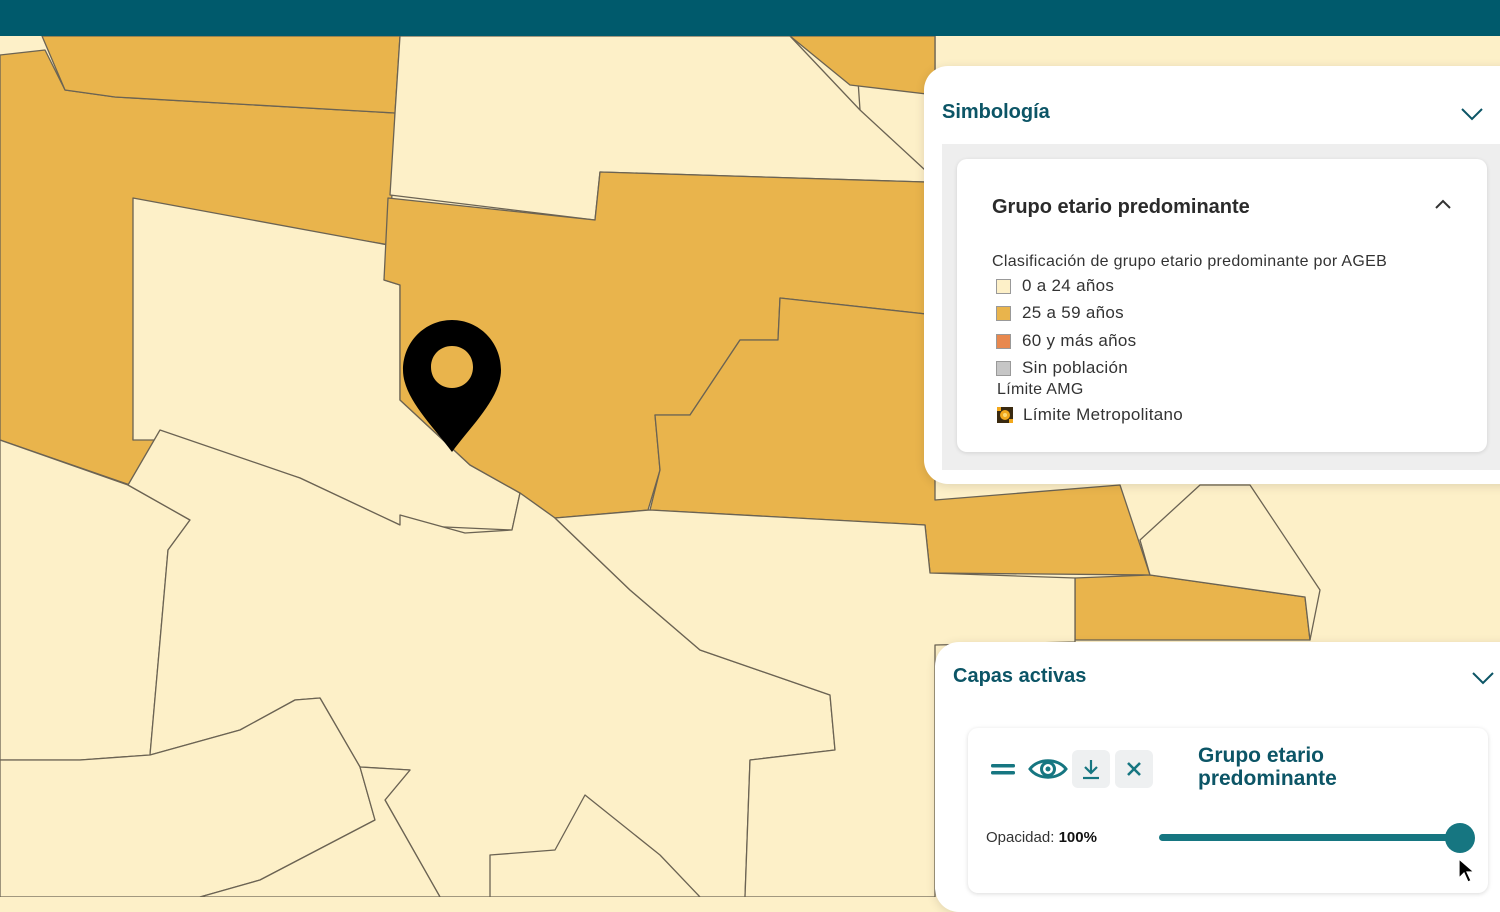 This screenshot has width=1500, height=912. I want to click on legend-item-label: 0 a 24 años, so click(1068, 285).